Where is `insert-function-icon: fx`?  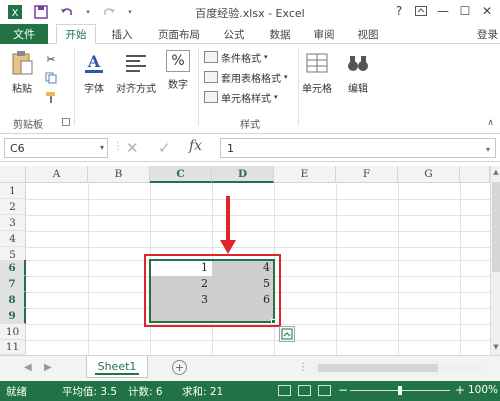
insert-function-icon: fx is located at coordinates (195, 146).